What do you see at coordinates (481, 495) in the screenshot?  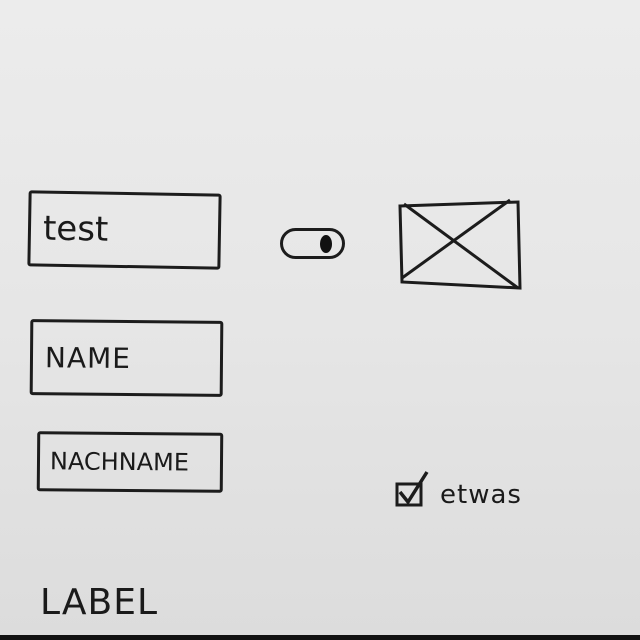 I see `checkbox-label: etwas` at bounding box center [481, 495].